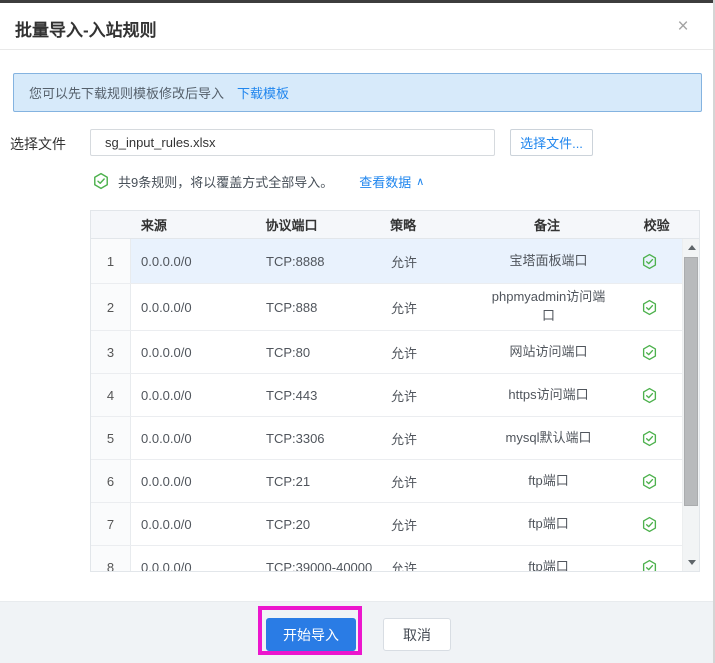 The height and width of the screenshot is (663, 715). Describe the element at coordinates (288, 481) in the screenshot. I see `cell-port: TCP:21` at that location.